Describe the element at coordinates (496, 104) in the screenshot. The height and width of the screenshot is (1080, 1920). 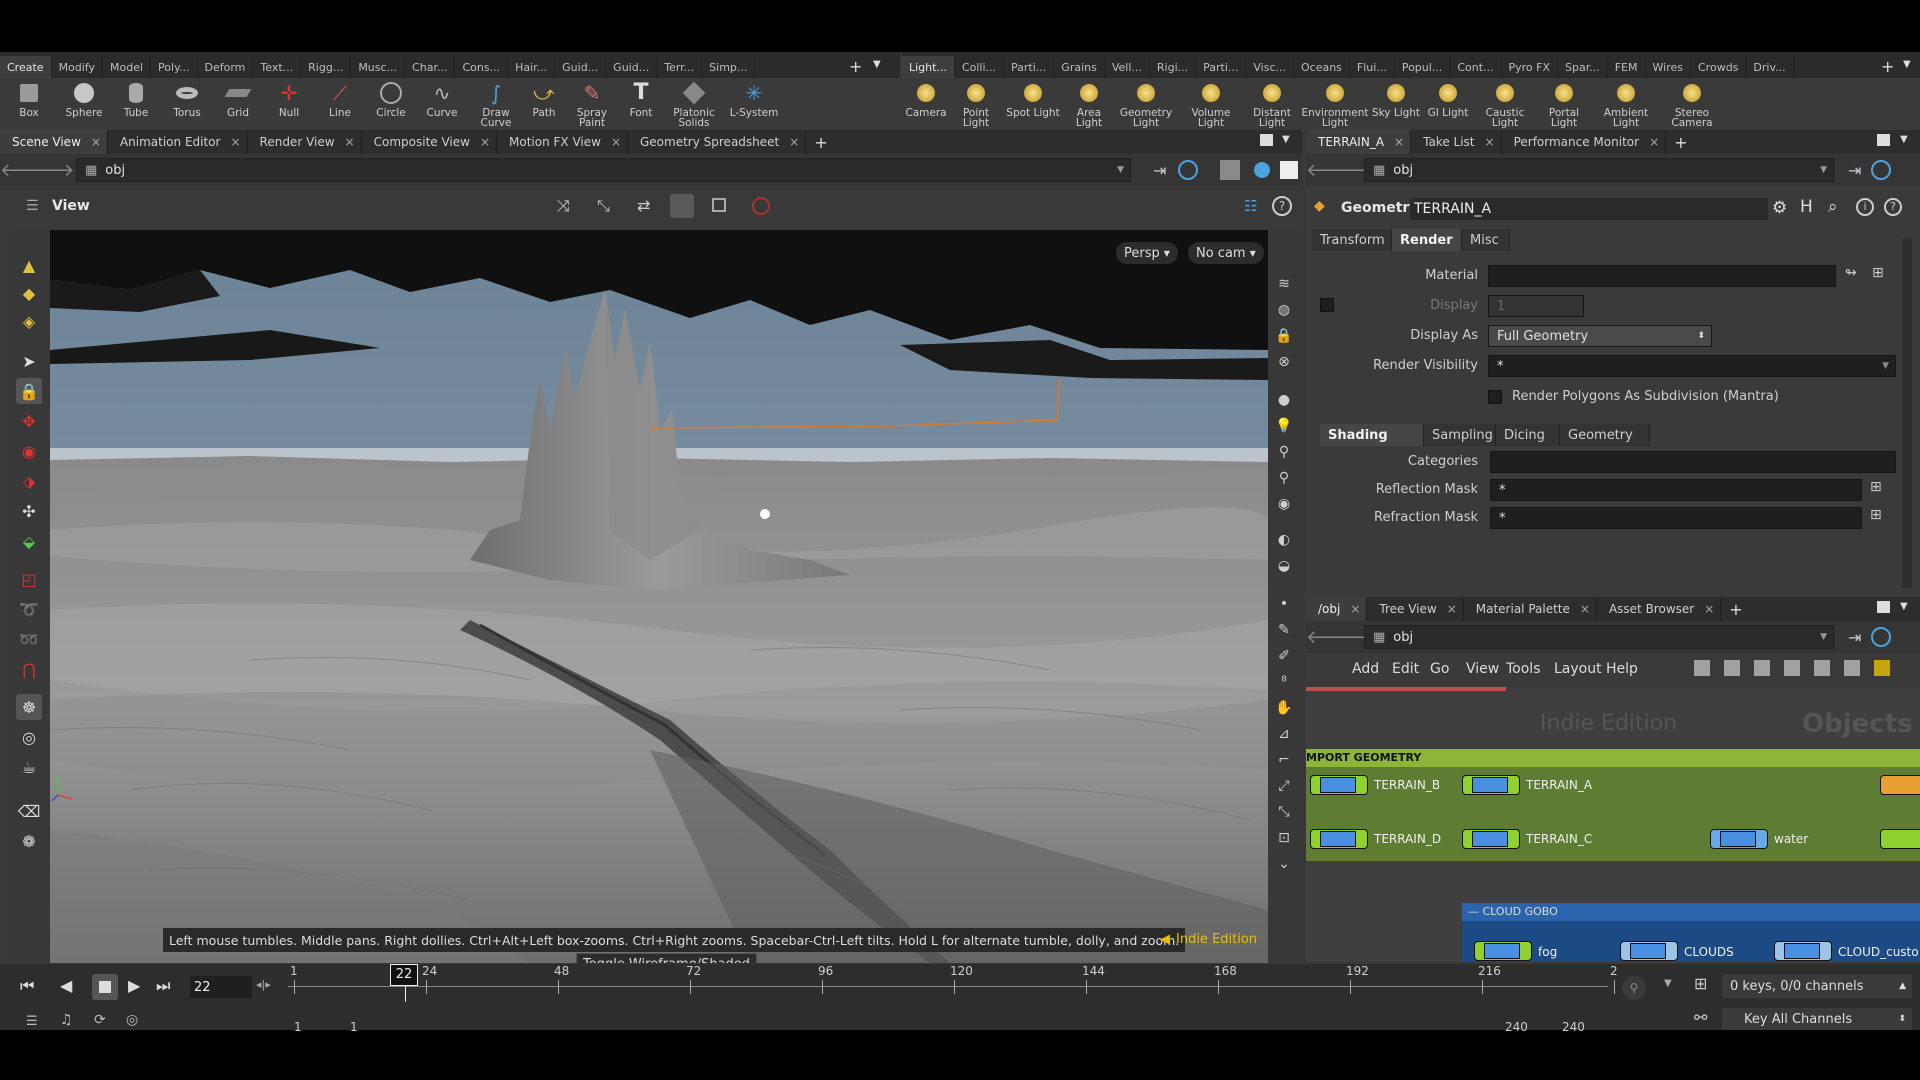
I see `shelf-tool-draw-curve: ∫ Draw Curve` at that location.